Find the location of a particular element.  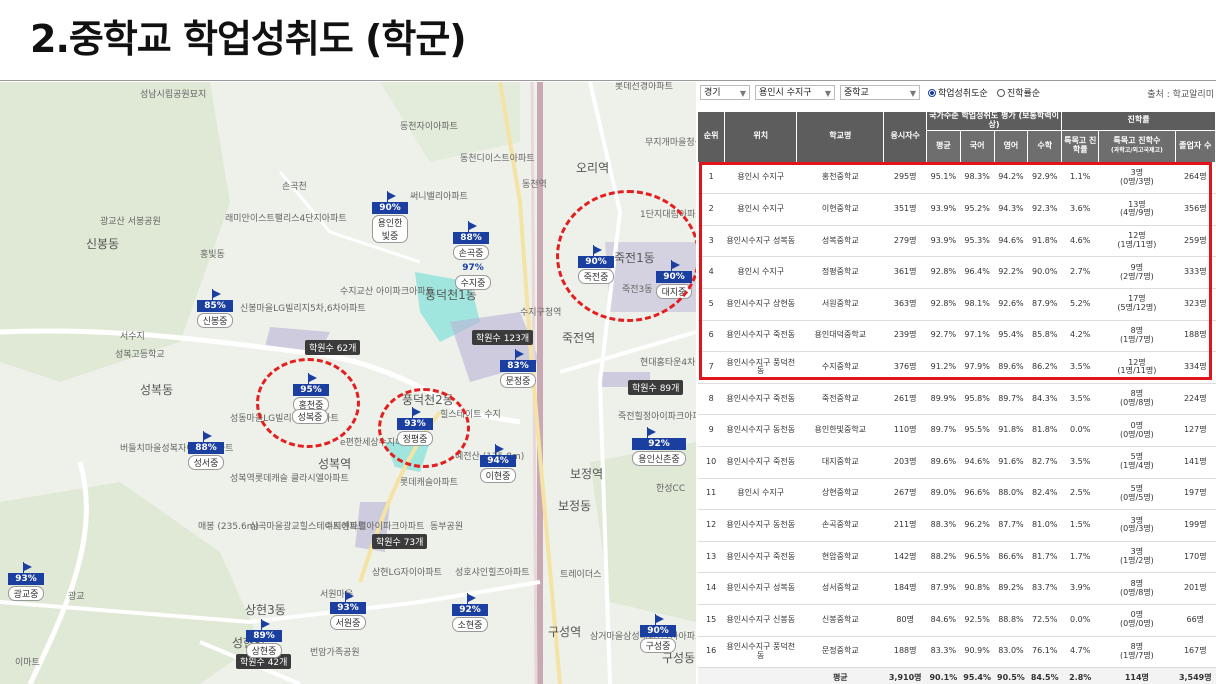

total-special-count: 114명 is located at coordinates (1137, 675).